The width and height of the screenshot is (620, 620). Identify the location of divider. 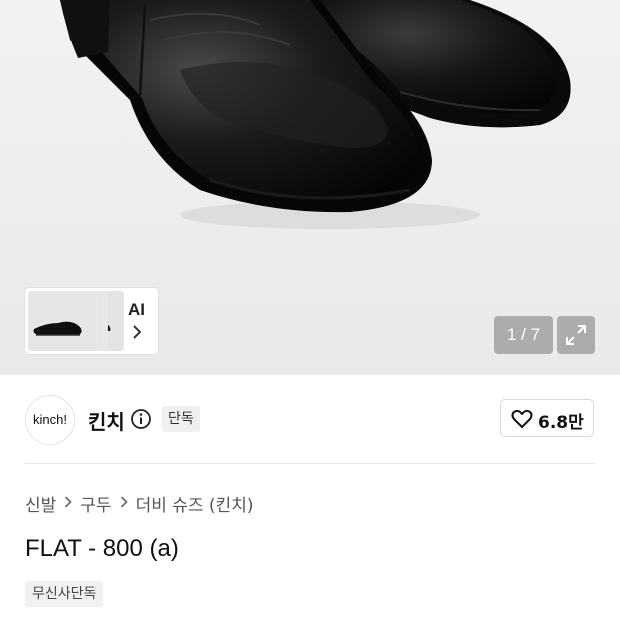
(310, 463).